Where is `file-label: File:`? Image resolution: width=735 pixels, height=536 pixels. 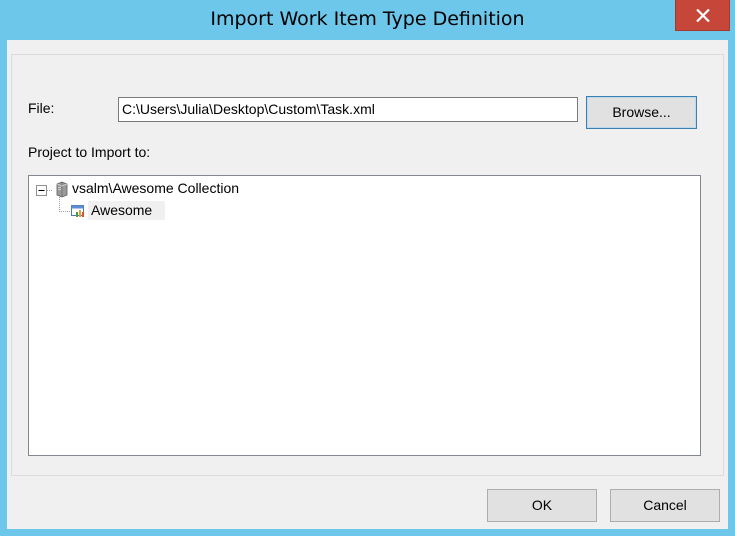
file-label: File: is located at coordinates (41, 108).